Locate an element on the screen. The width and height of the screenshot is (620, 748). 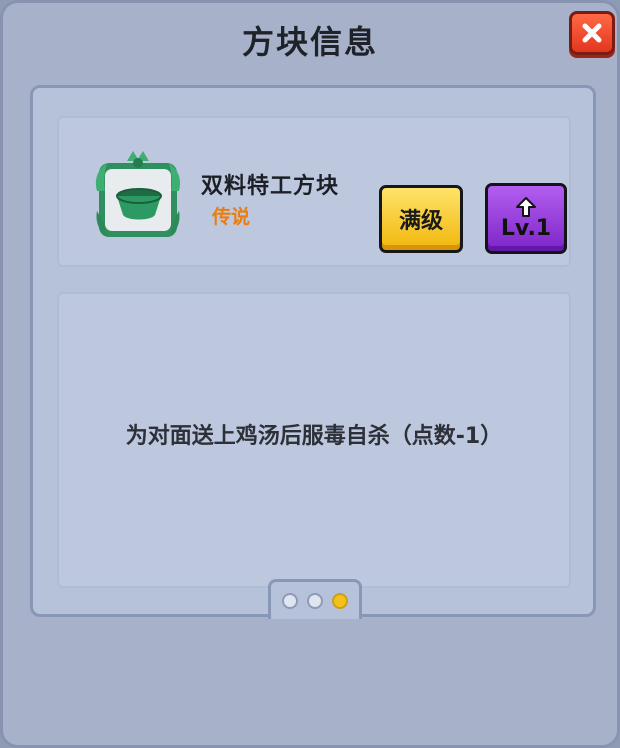
max-level-label: 满级 is located at coordinates (420, 221).